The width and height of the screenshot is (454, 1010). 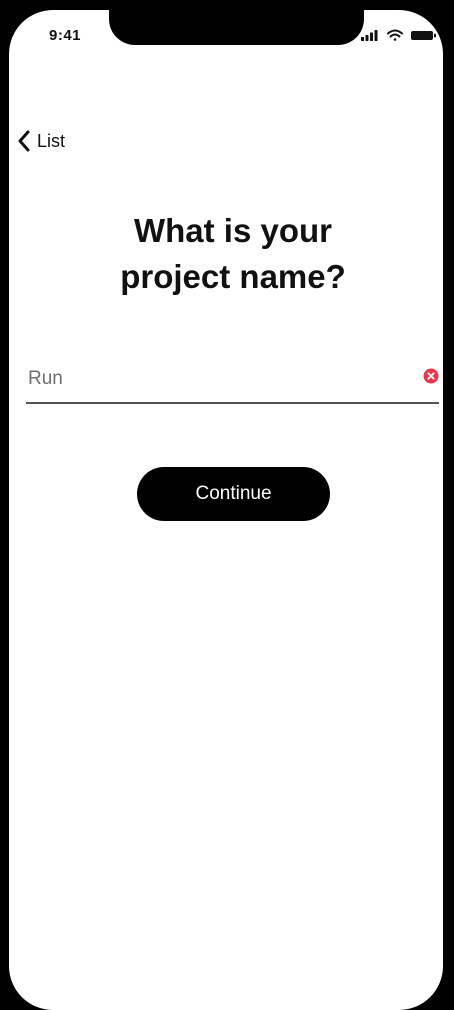 I want to click on chevron-left-icon, so click(x=24, y=141).